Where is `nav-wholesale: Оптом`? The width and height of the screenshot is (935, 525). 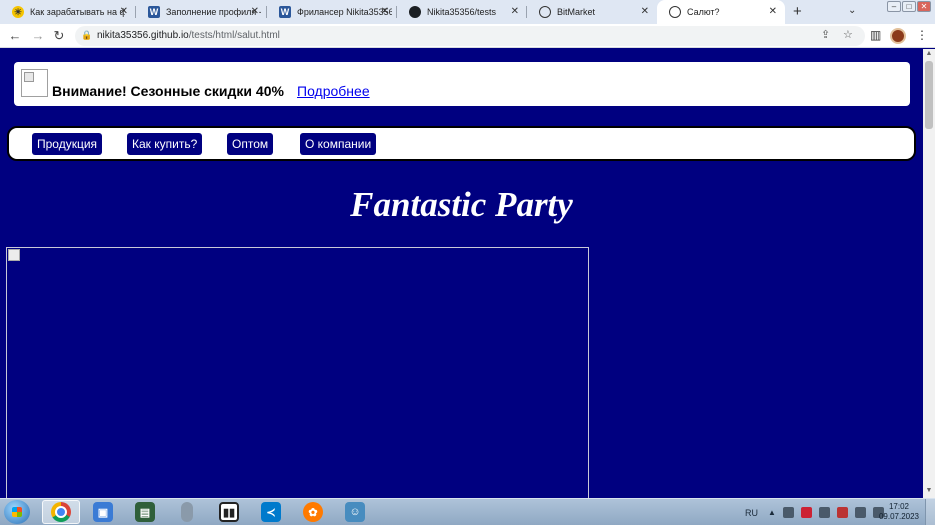 nav-wholesale: Оптом is located at coordinates (250, 144).